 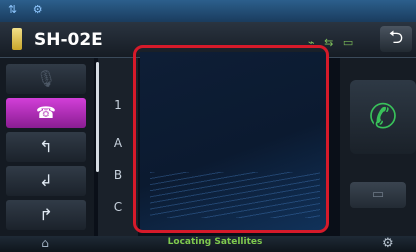 What do you see at coordinates (215, 242) in the screenshot?
I see `gps-status-text: Locating Satellites` at bounding box center [215, 242].